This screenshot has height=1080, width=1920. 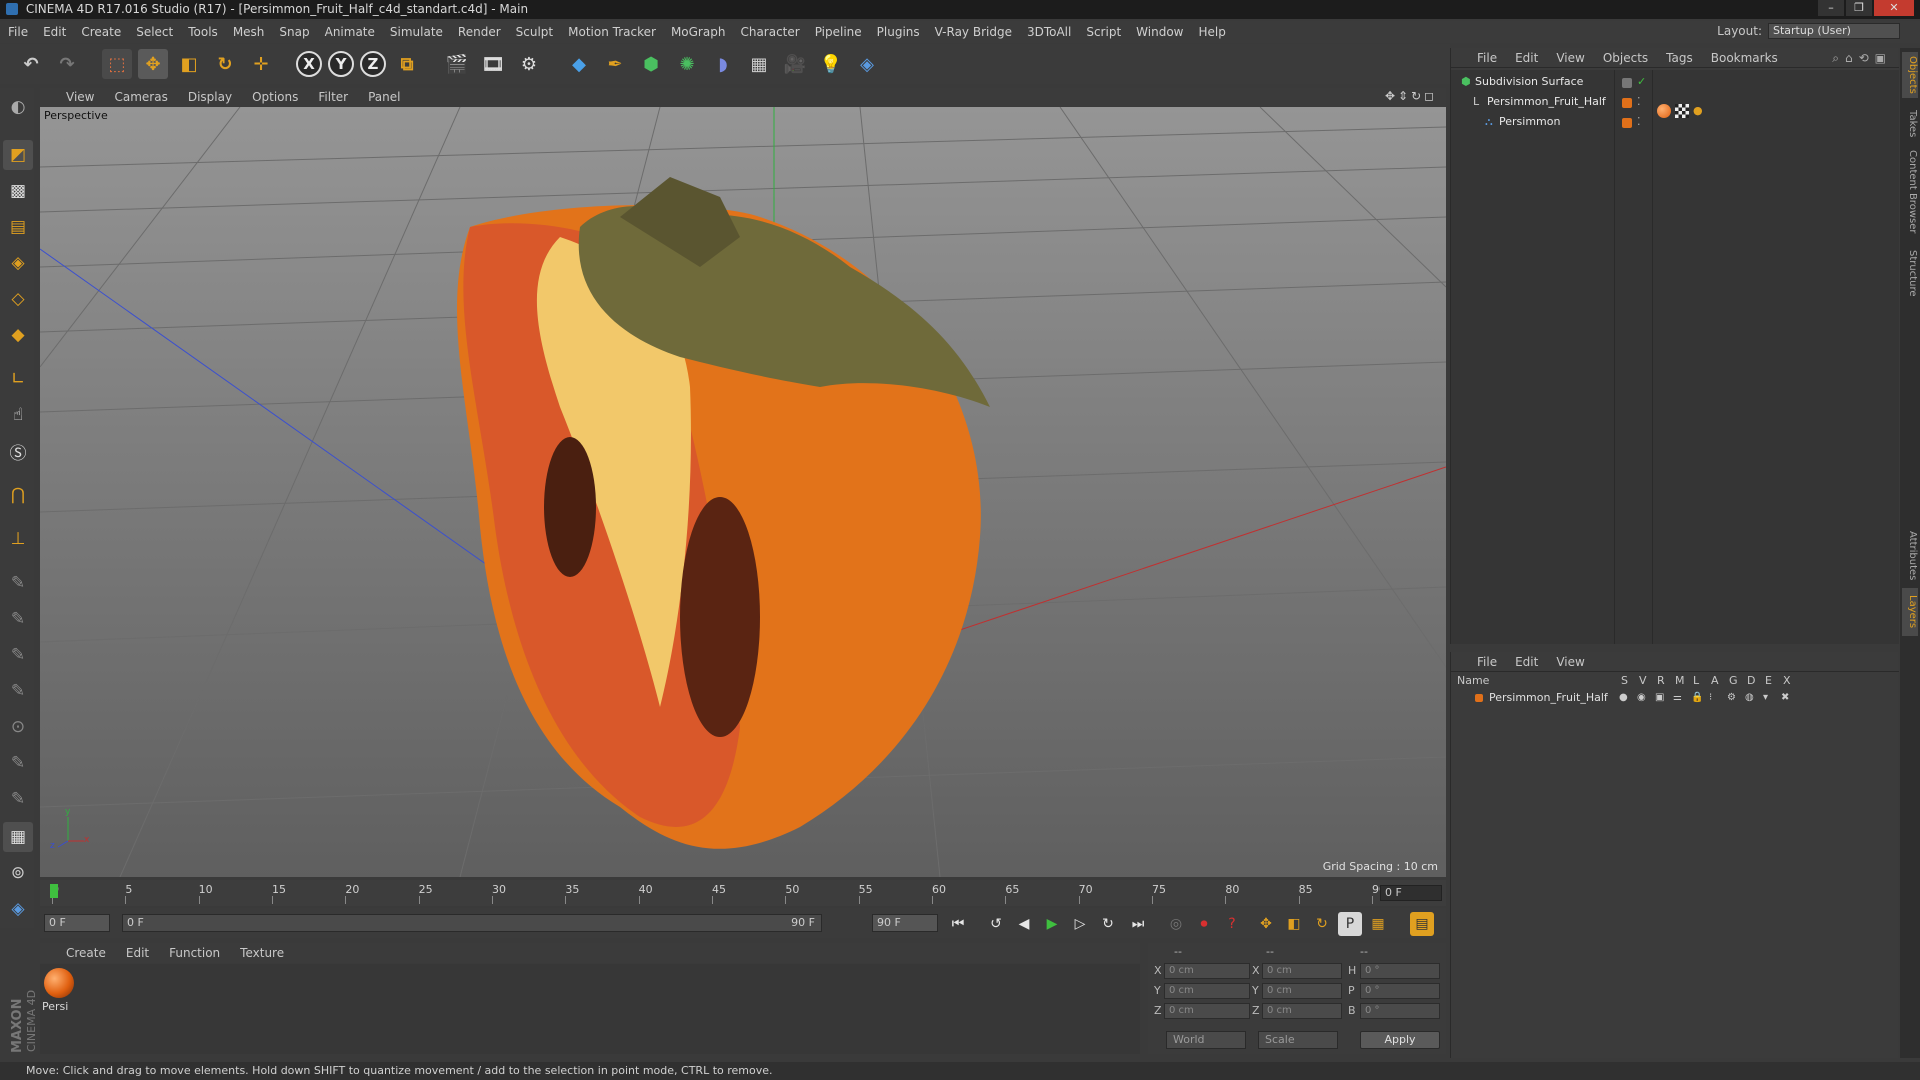 I want to click on scale-icon: ◧, so click(x=189, y=64).